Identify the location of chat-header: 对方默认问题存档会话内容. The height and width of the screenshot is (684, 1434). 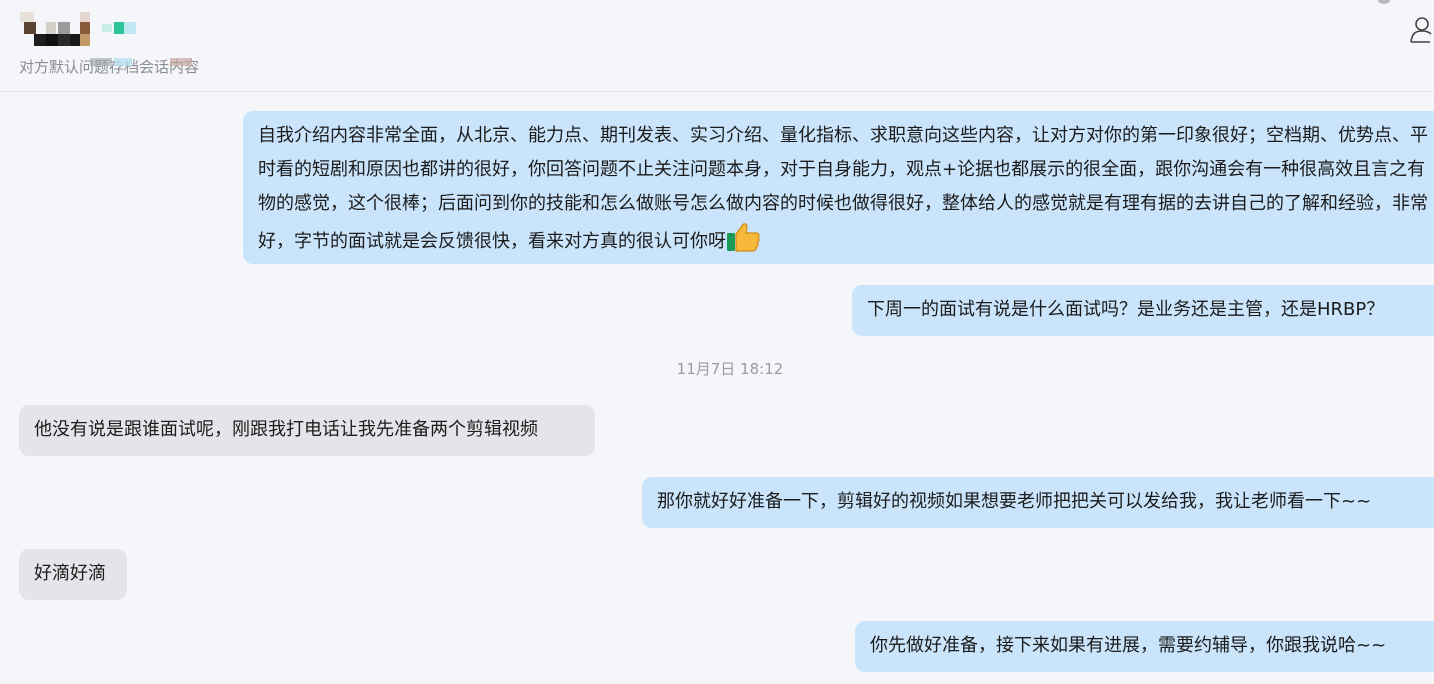
(717, 46).